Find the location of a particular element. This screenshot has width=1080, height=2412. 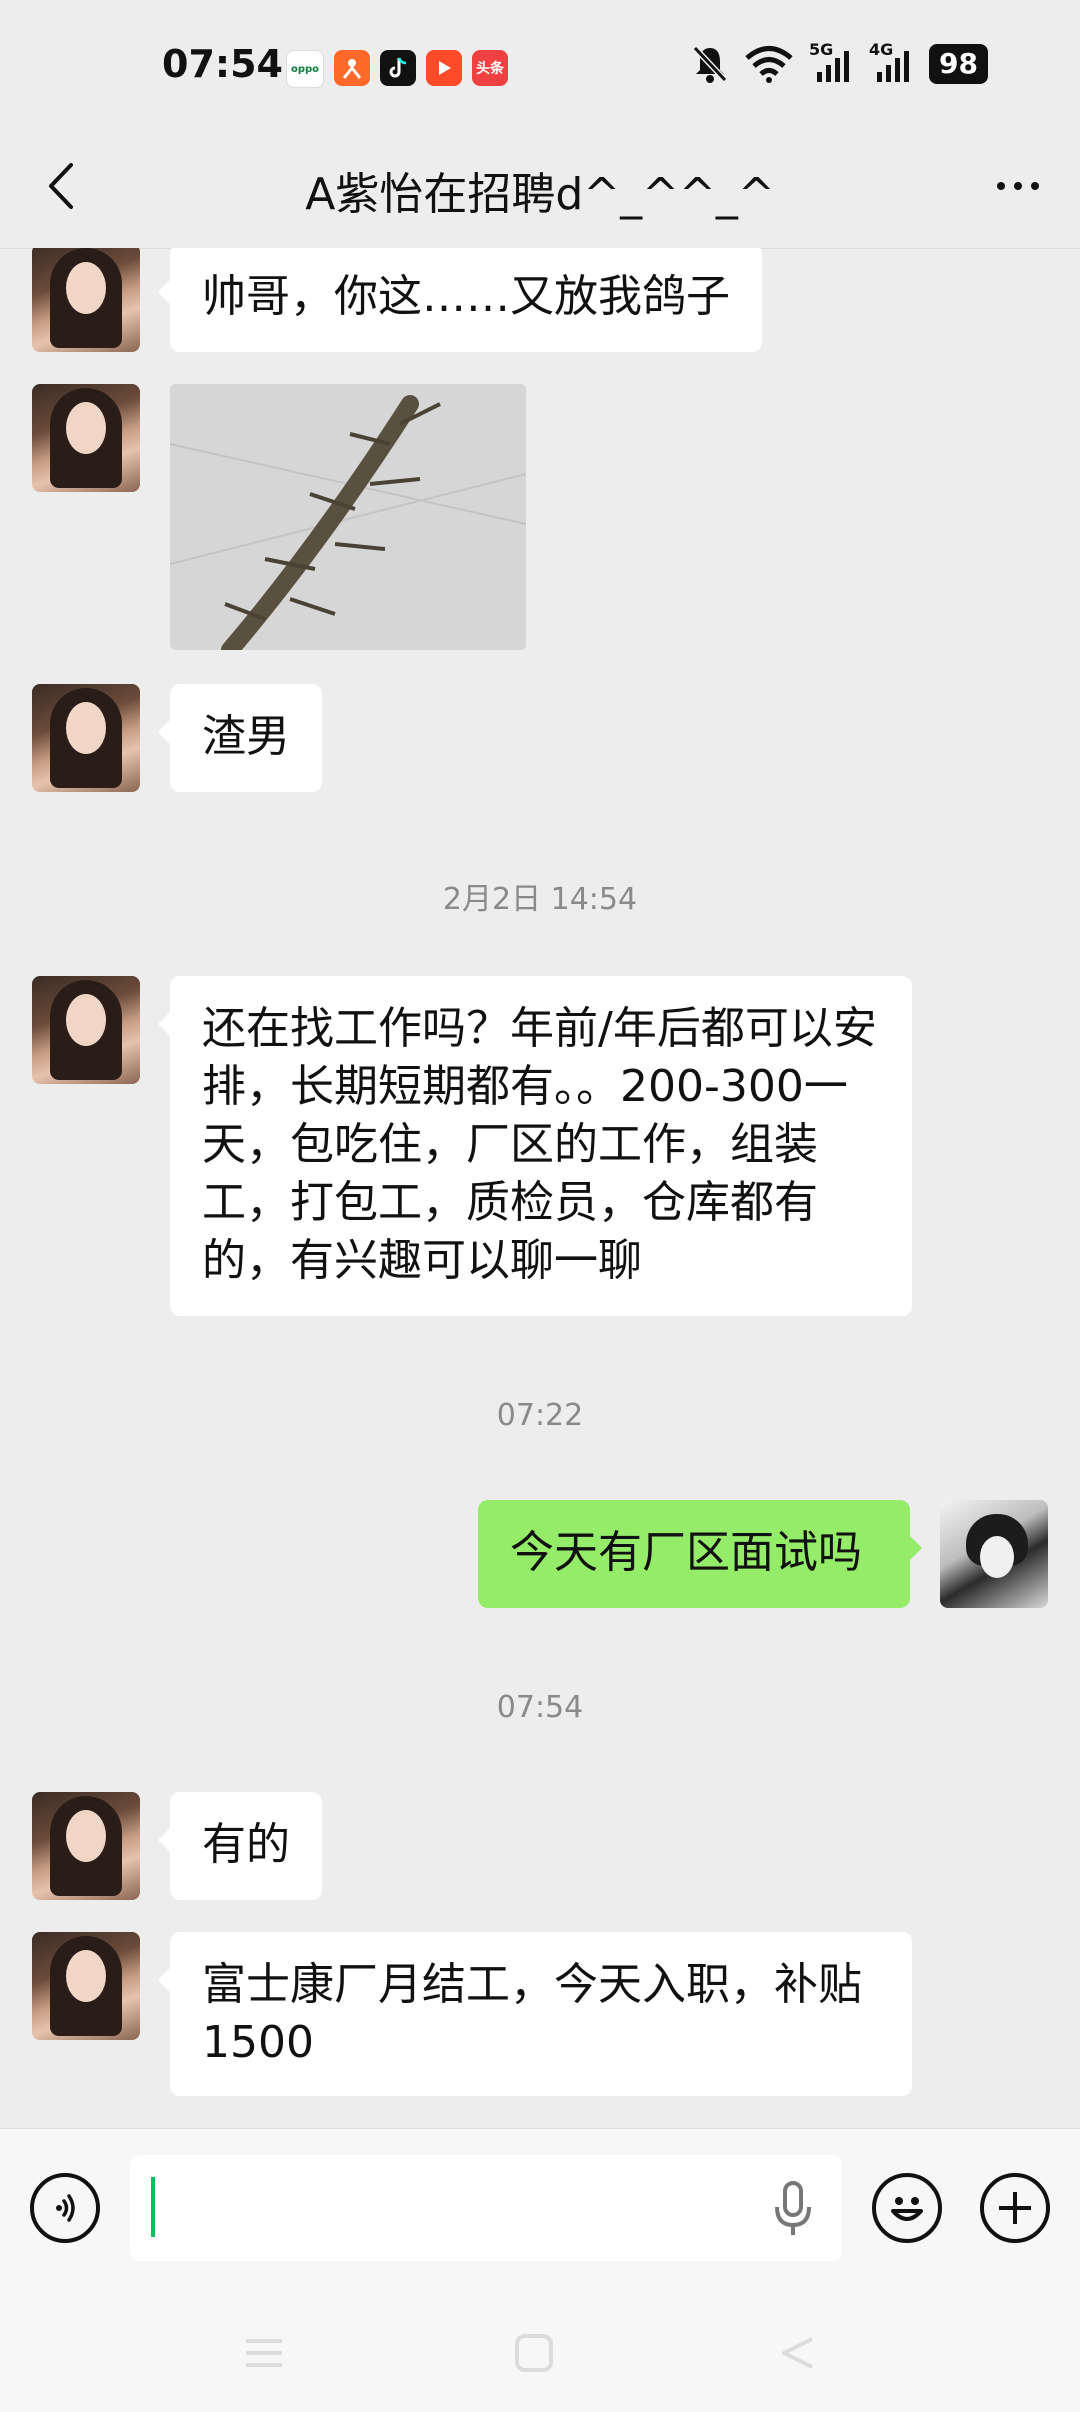

my-message-bubble: 今天有厂区面试吗 is located at coordinates (700, 1554).